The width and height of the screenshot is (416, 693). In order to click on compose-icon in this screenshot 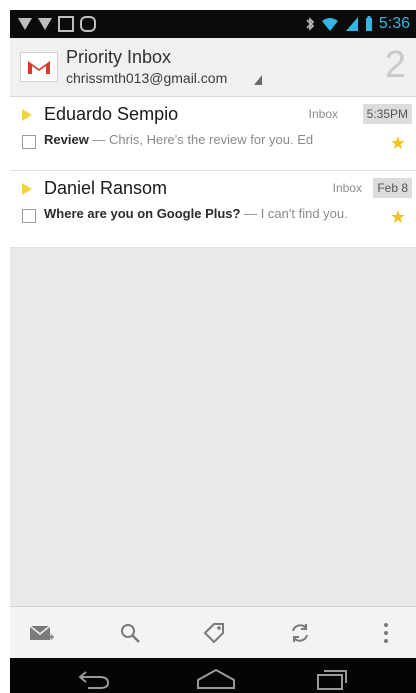, I will do `click(42, 633)`.